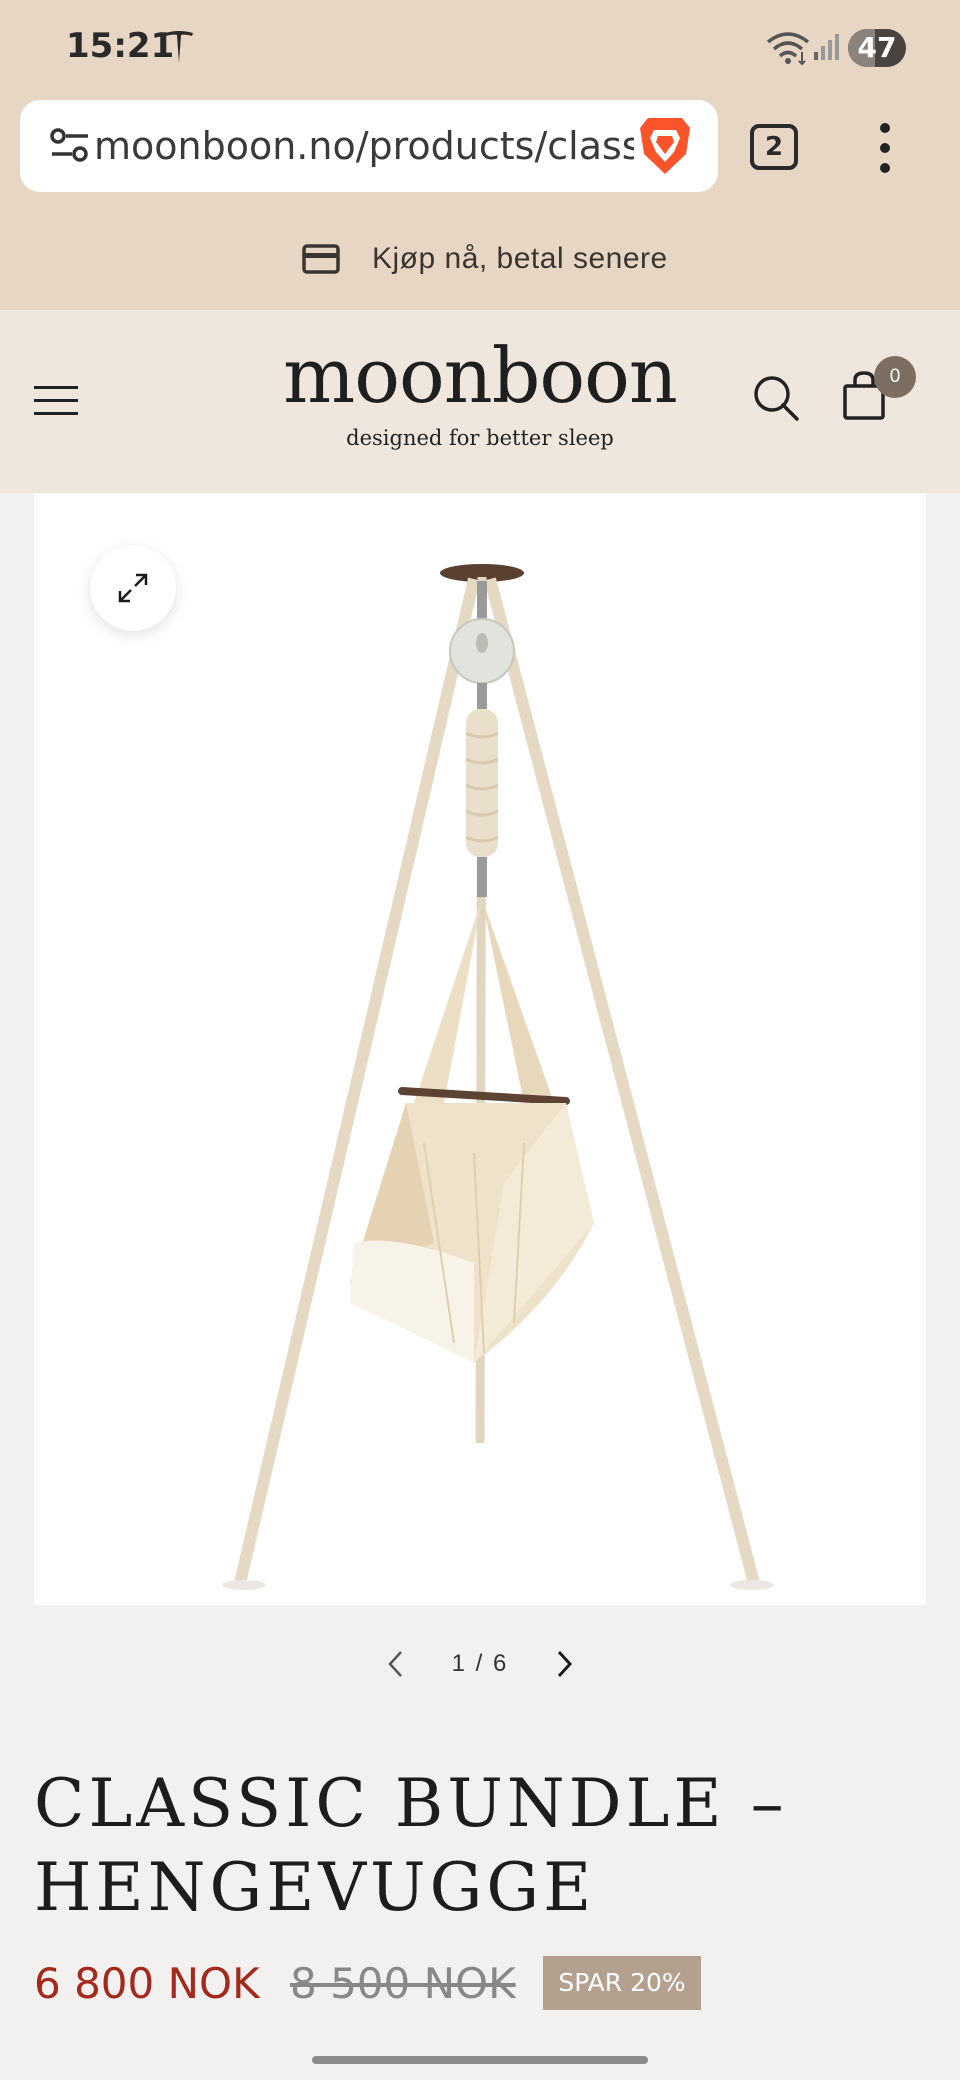  Describe the element at coordinates (520, 258) in the screenshot. I see `promo-text: Kjøp nå, betal senere` at that location.